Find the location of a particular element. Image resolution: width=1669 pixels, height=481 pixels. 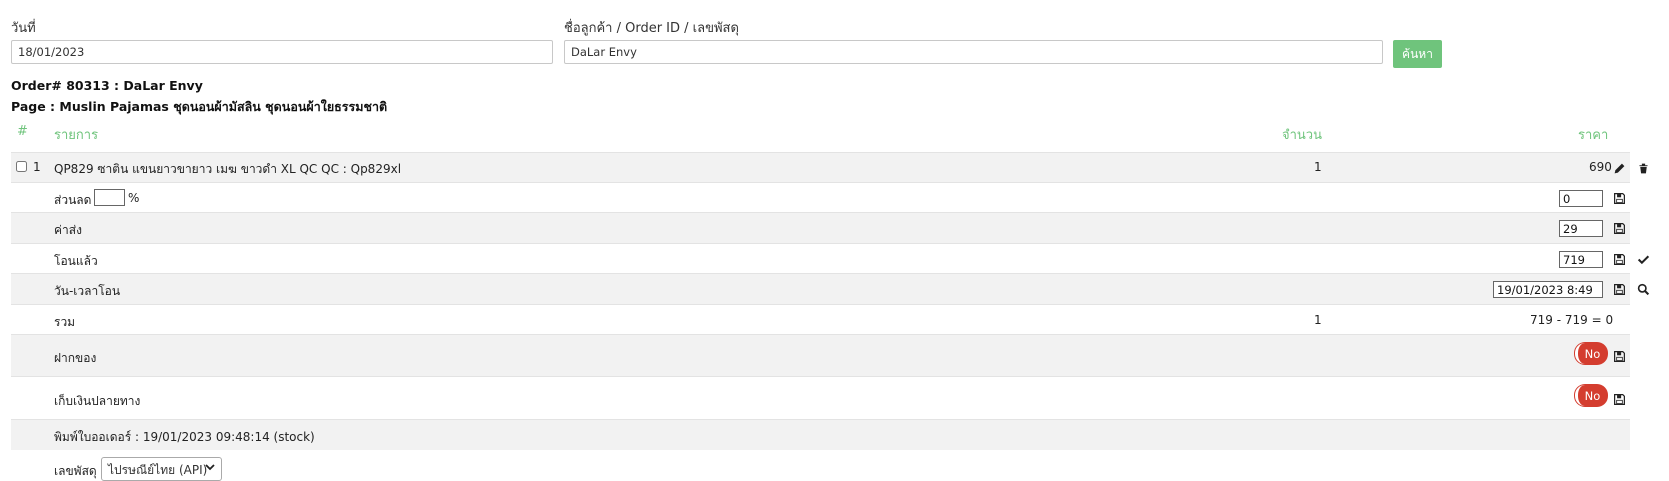

cod-label: เก็บเงินปลายทาง is located at coordinates (97, 401).